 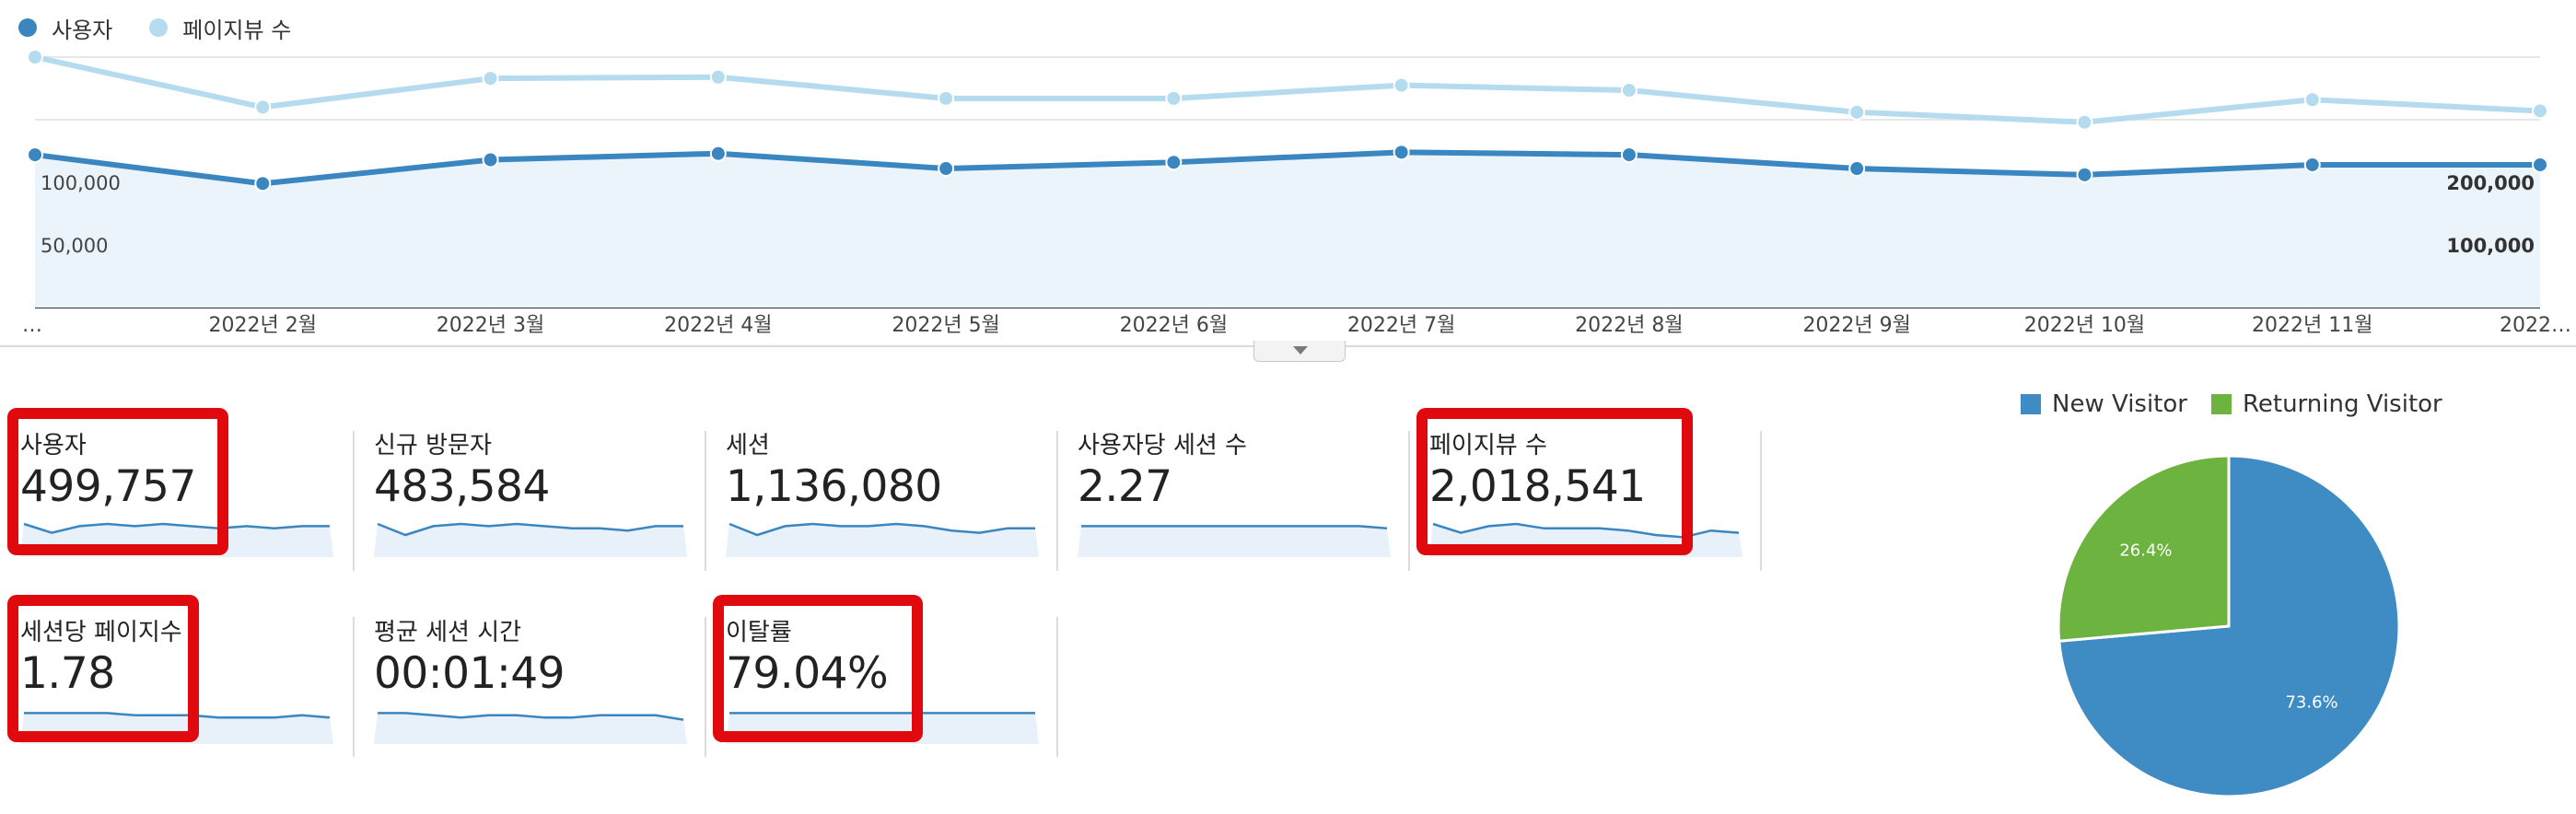 I want to click on new-visitor-swatch-icon, so click(x=2031, y=404).